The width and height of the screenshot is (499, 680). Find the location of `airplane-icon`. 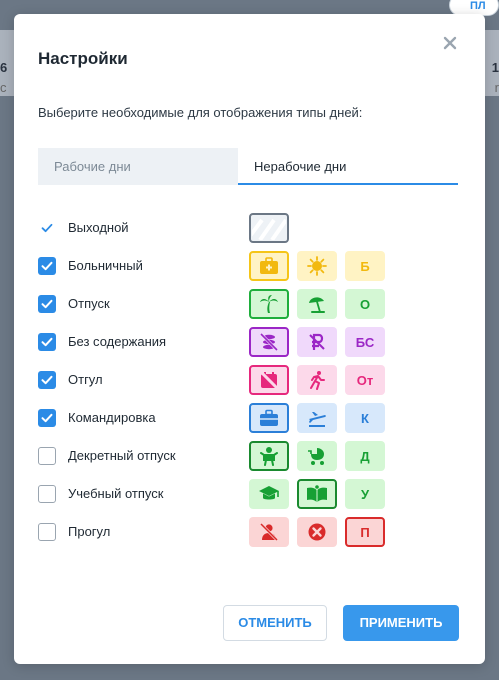

airplane-icon is located at coordinates (317, 418).